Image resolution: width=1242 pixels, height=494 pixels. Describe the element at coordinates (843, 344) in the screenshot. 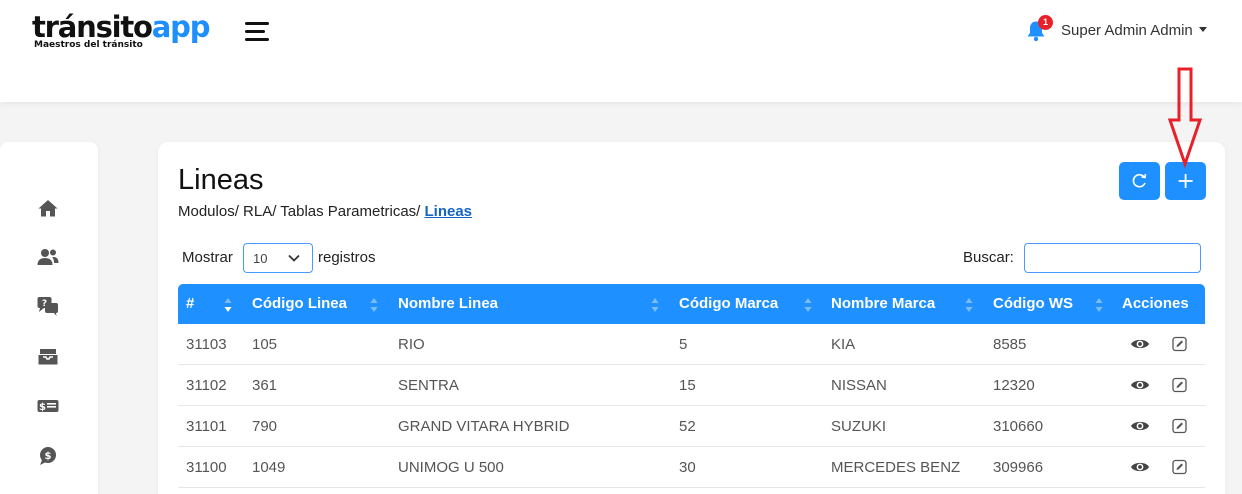

I see `table-cell: KIA` at that location.